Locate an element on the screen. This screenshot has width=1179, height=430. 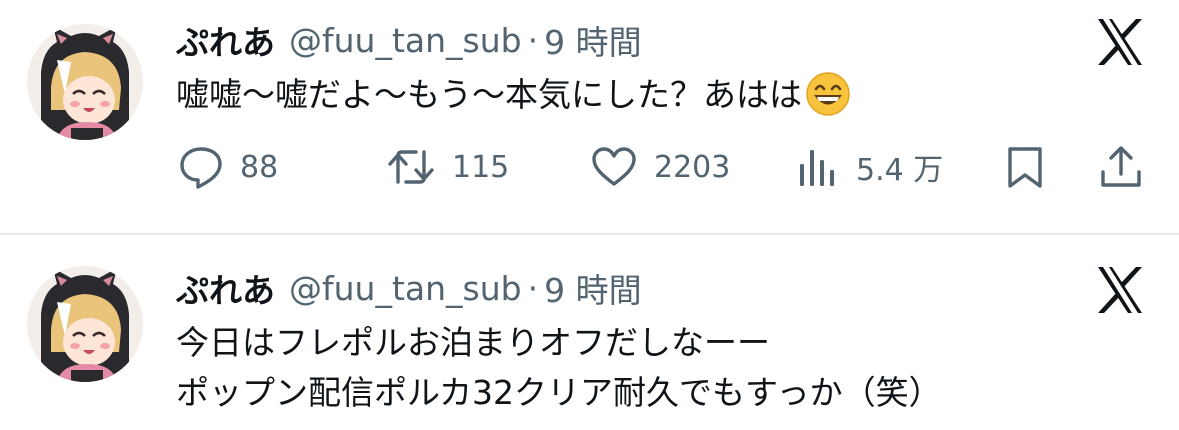
reply-button: 88 is located at coordinates (228, 167).